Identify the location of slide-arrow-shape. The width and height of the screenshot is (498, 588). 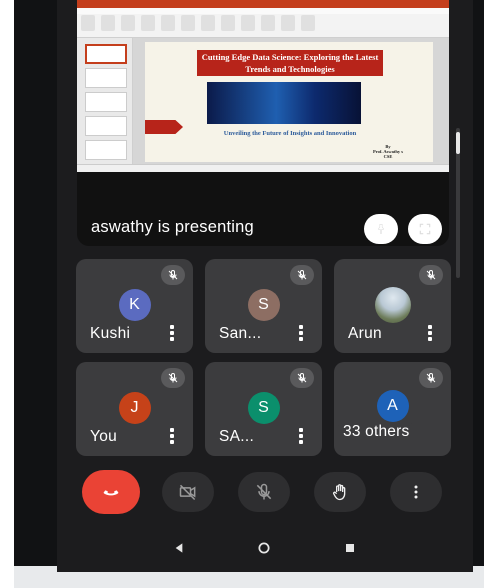
(164, 127).